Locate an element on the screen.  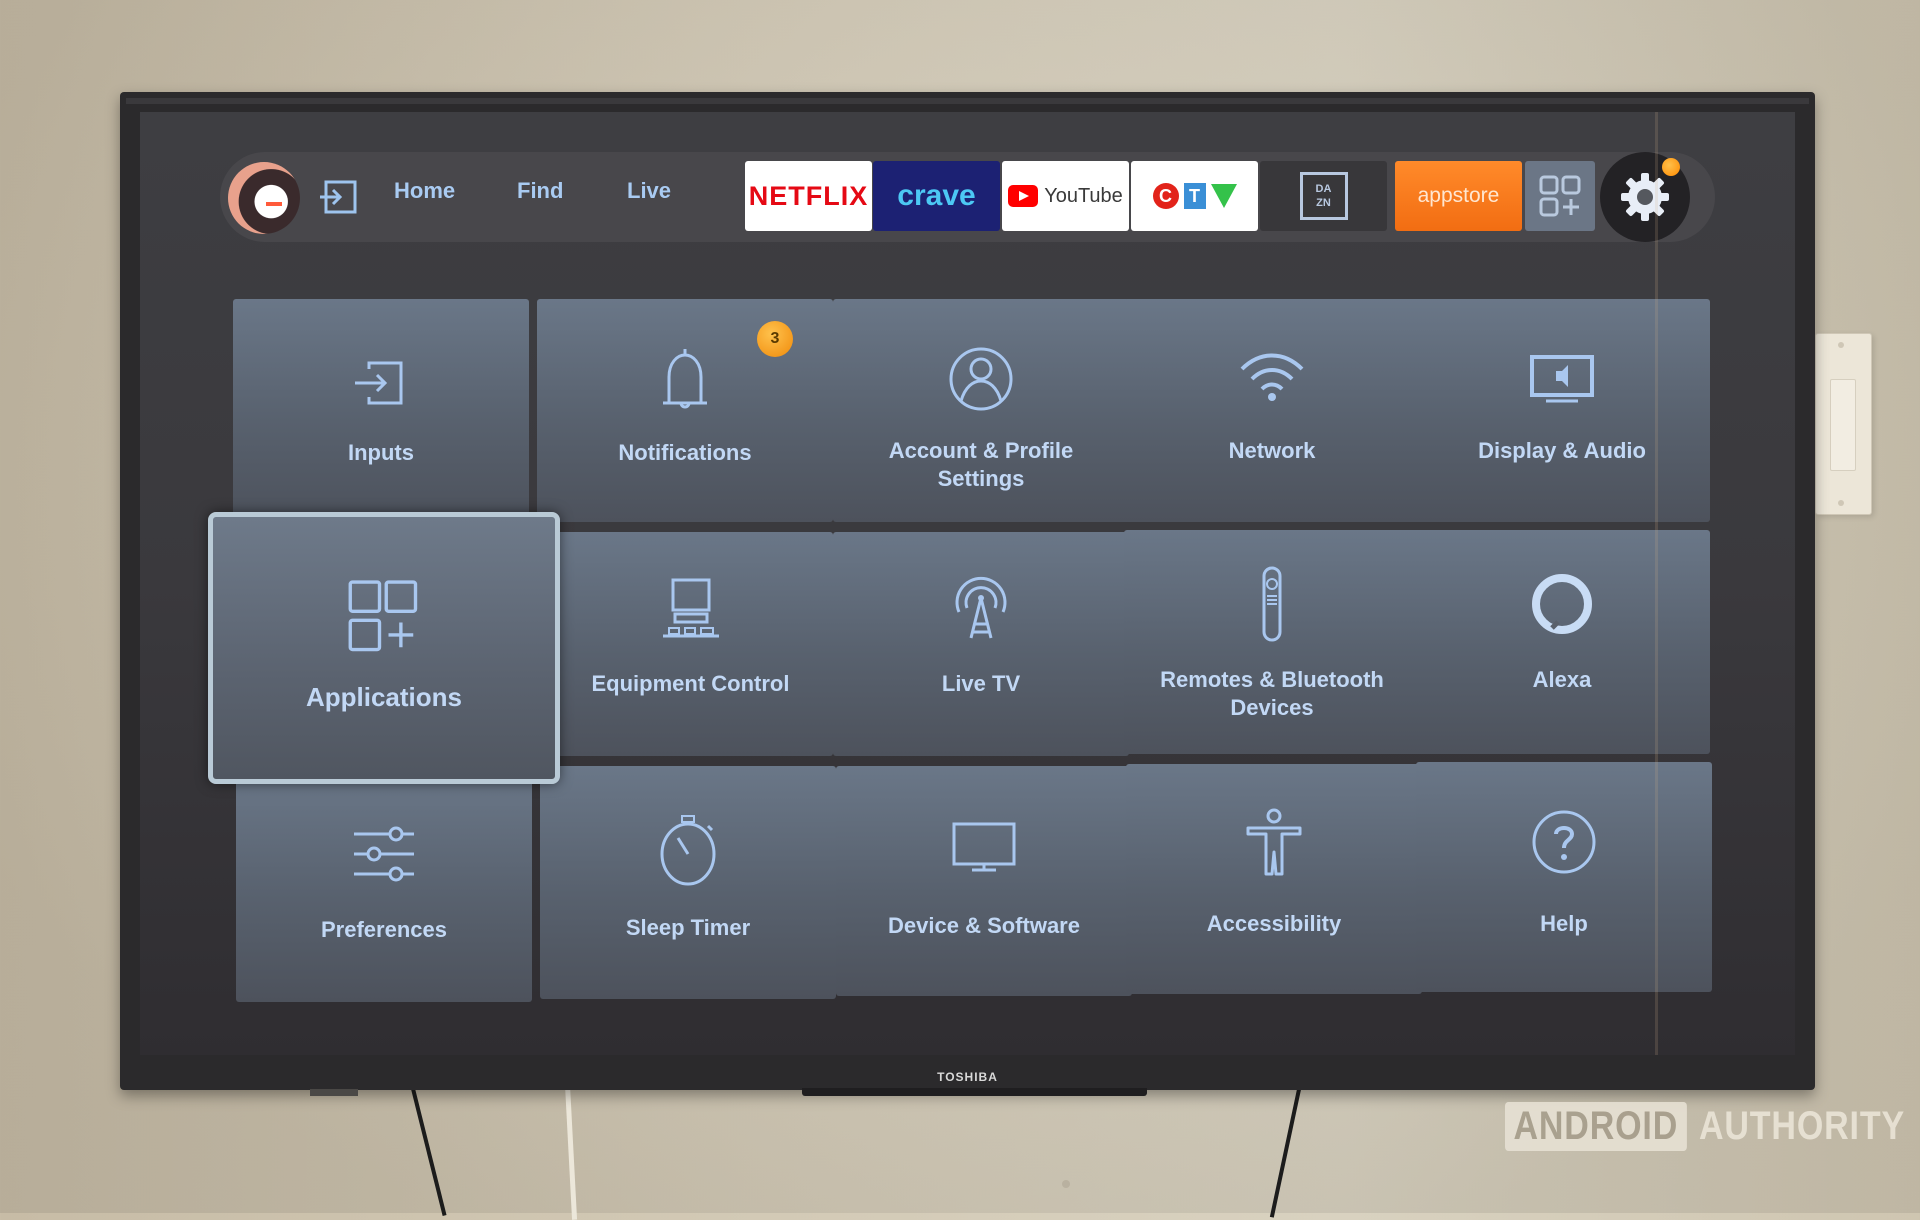
wall-hole is located at coordinates (1066, 1184).